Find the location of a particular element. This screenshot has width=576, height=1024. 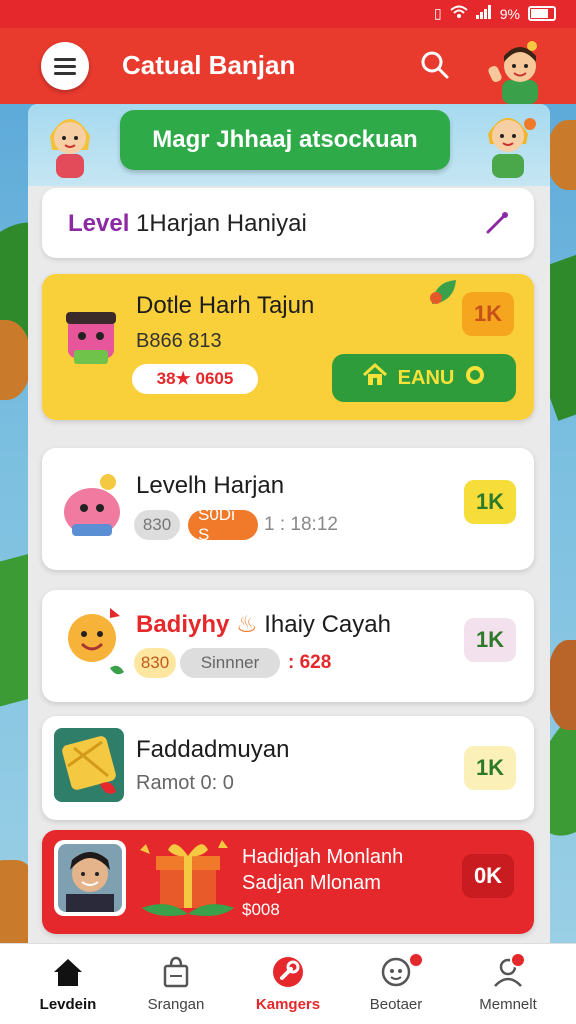

app-bar: Catual Banjan is located at coordinates (288, 66).